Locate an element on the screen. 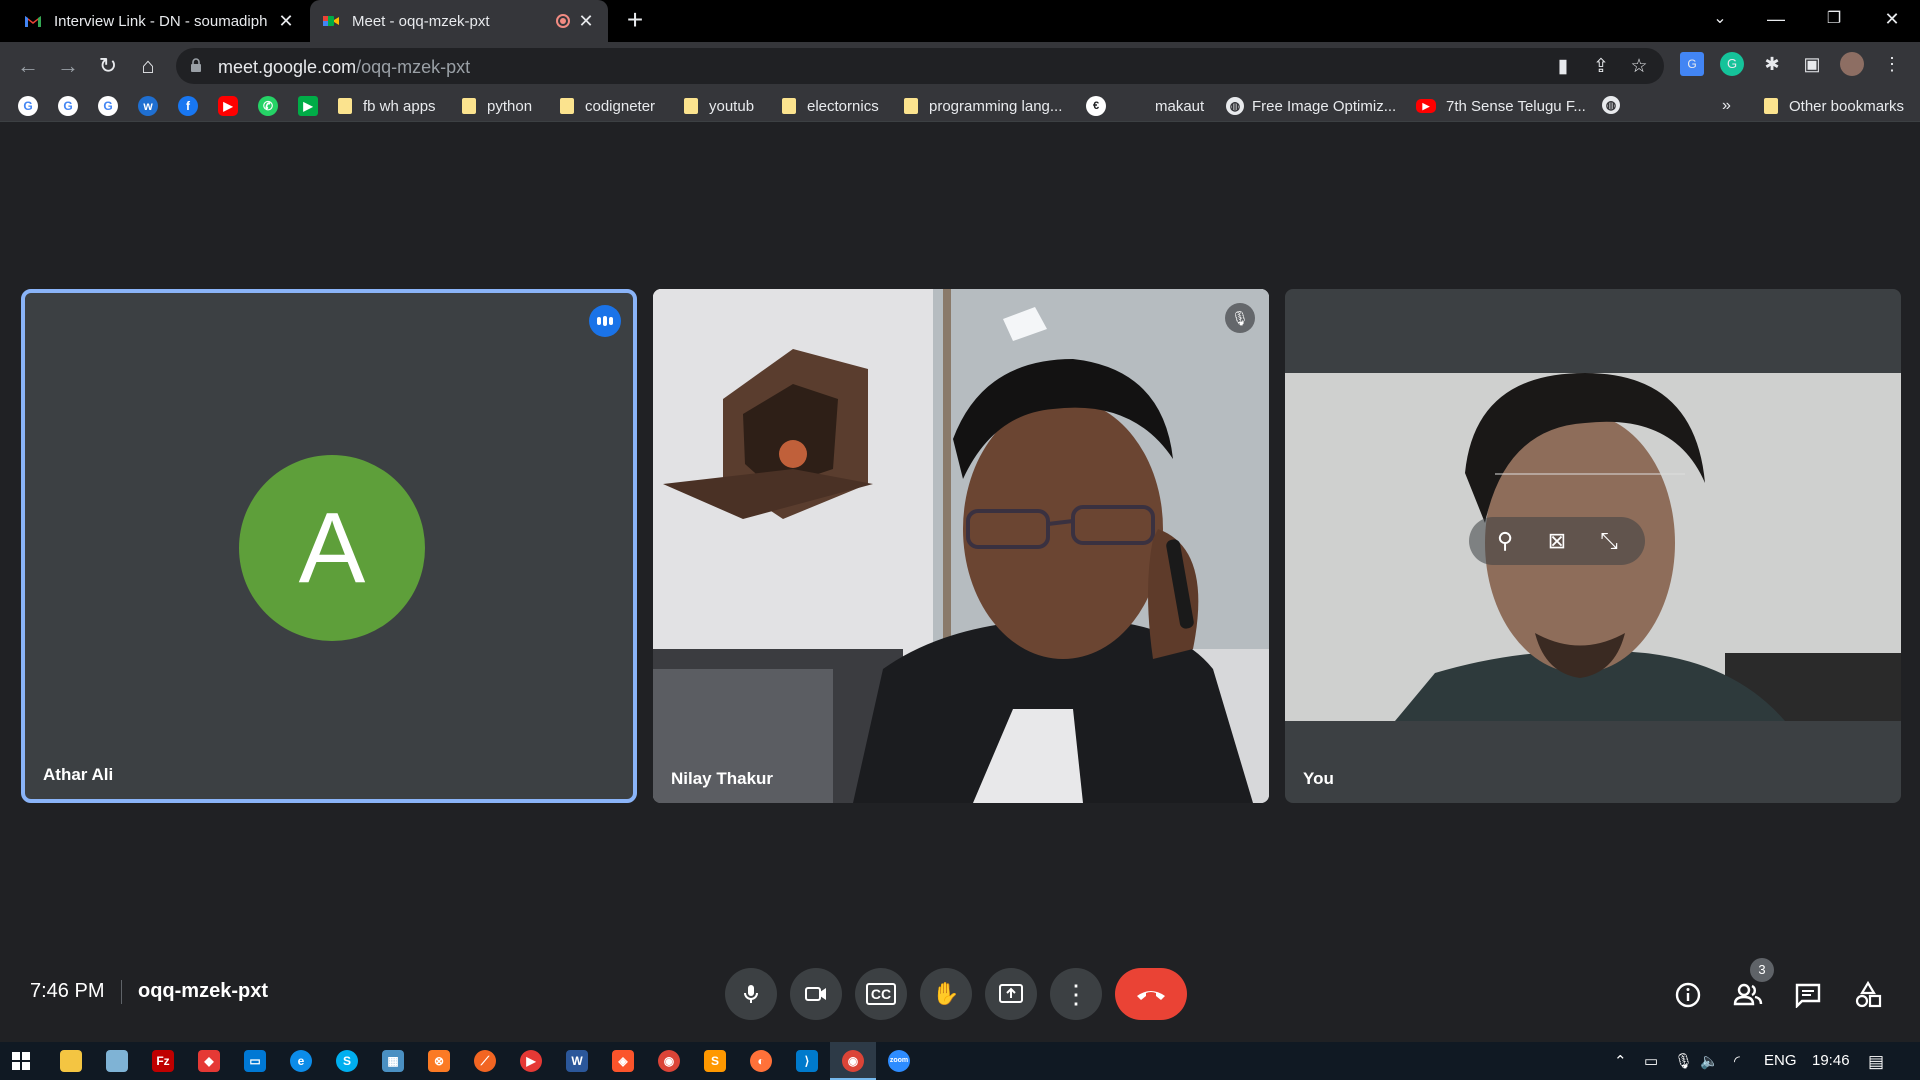 The height and width of the screenshot is (1080, 1920). present-screen-icon is located at coordinates (1011, 993).